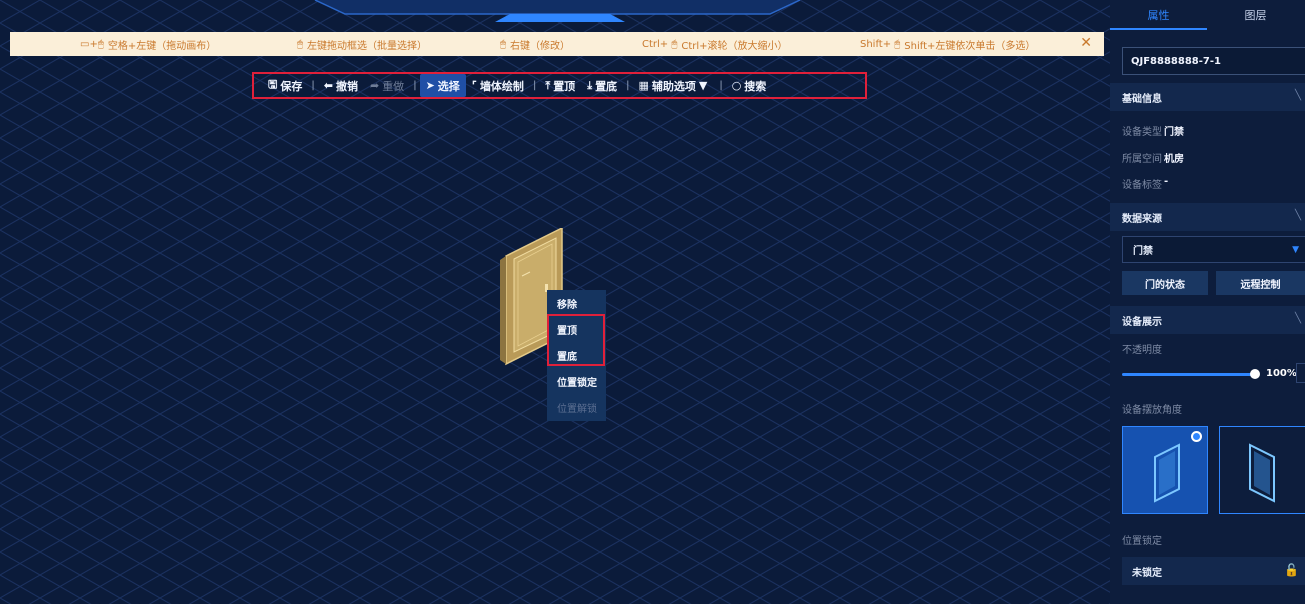 The height and width of the screenshot is (604, 1305). What do you see at coordinates (1213, 249) in the screenshot?
I see `data-source-select: 门禁 ▼` at bounding box center [1213, 249].